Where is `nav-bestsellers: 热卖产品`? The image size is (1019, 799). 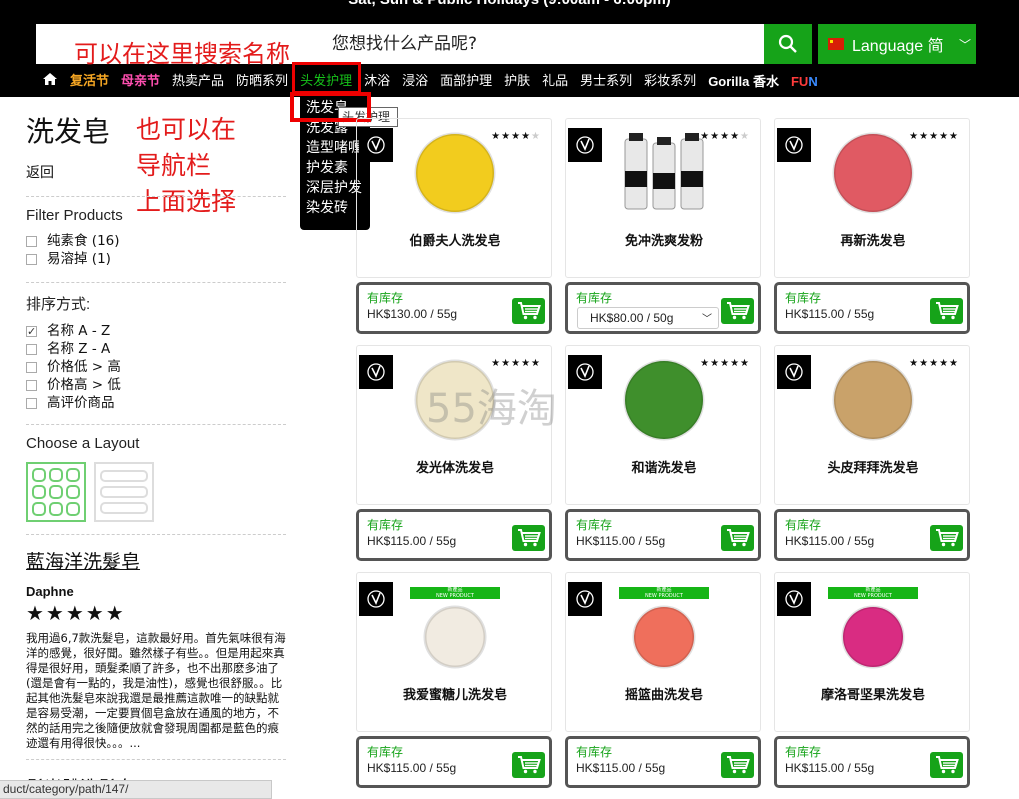
nav-bestsellers: 热卖产品 is located at coordinates (198, 82).